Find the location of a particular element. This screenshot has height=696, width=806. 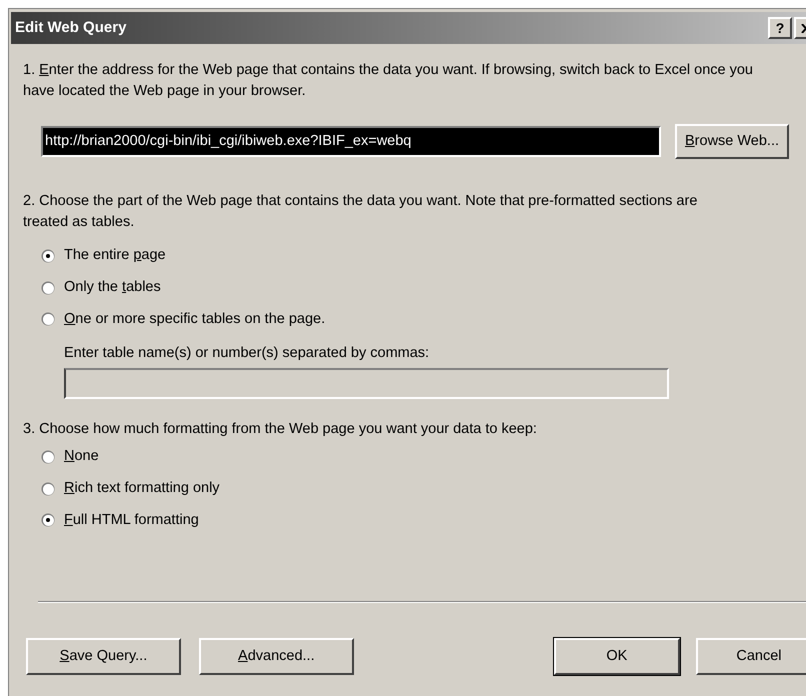

dialog-button: OK is located at coordinates (617, 657).